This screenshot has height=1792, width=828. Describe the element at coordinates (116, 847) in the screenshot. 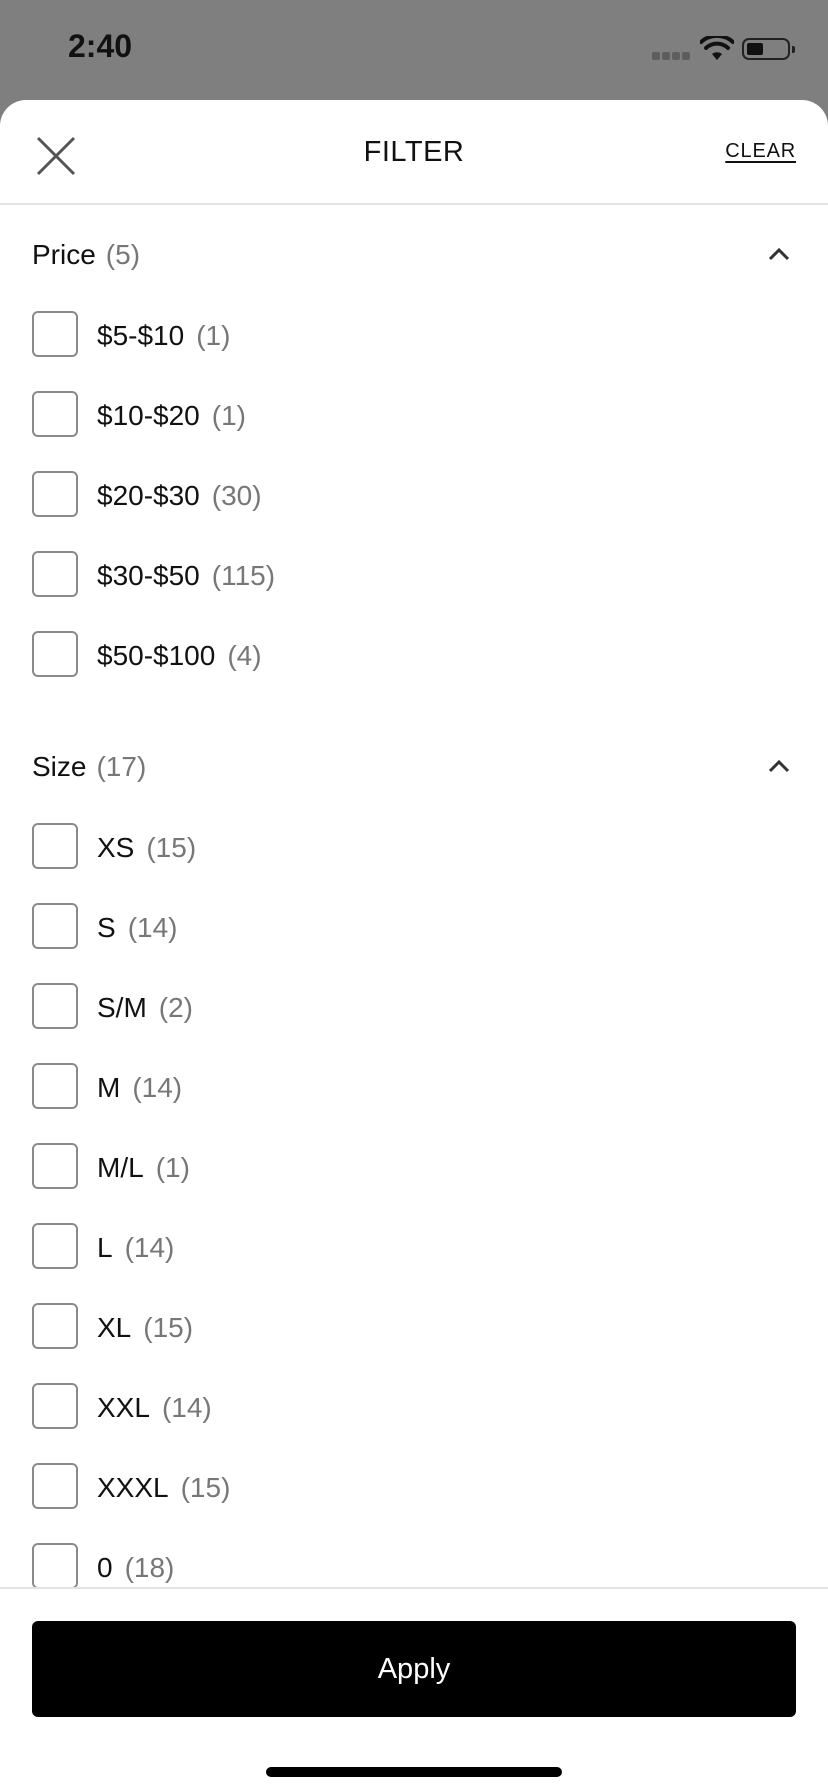

I see `option-label: XS` at that location.